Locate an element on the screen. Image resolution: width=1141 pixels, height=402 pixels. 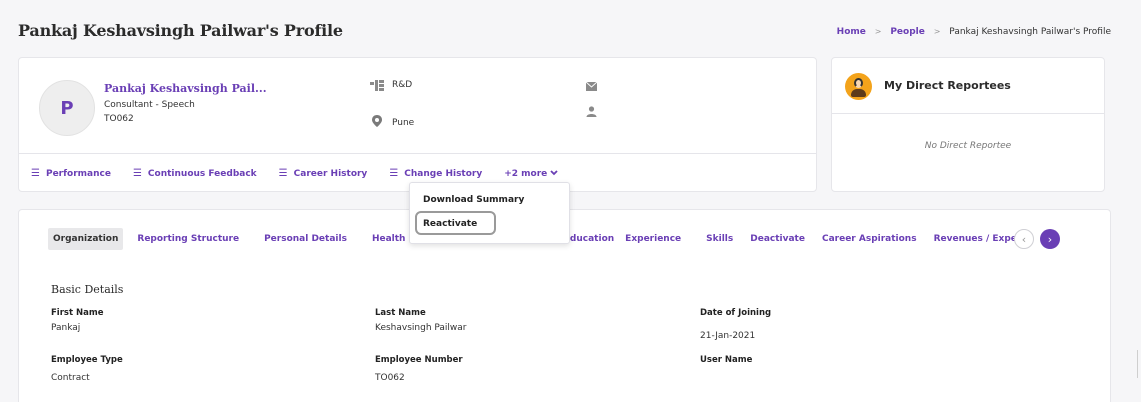
avatar-initial: P is located at coordinates (67, 108).